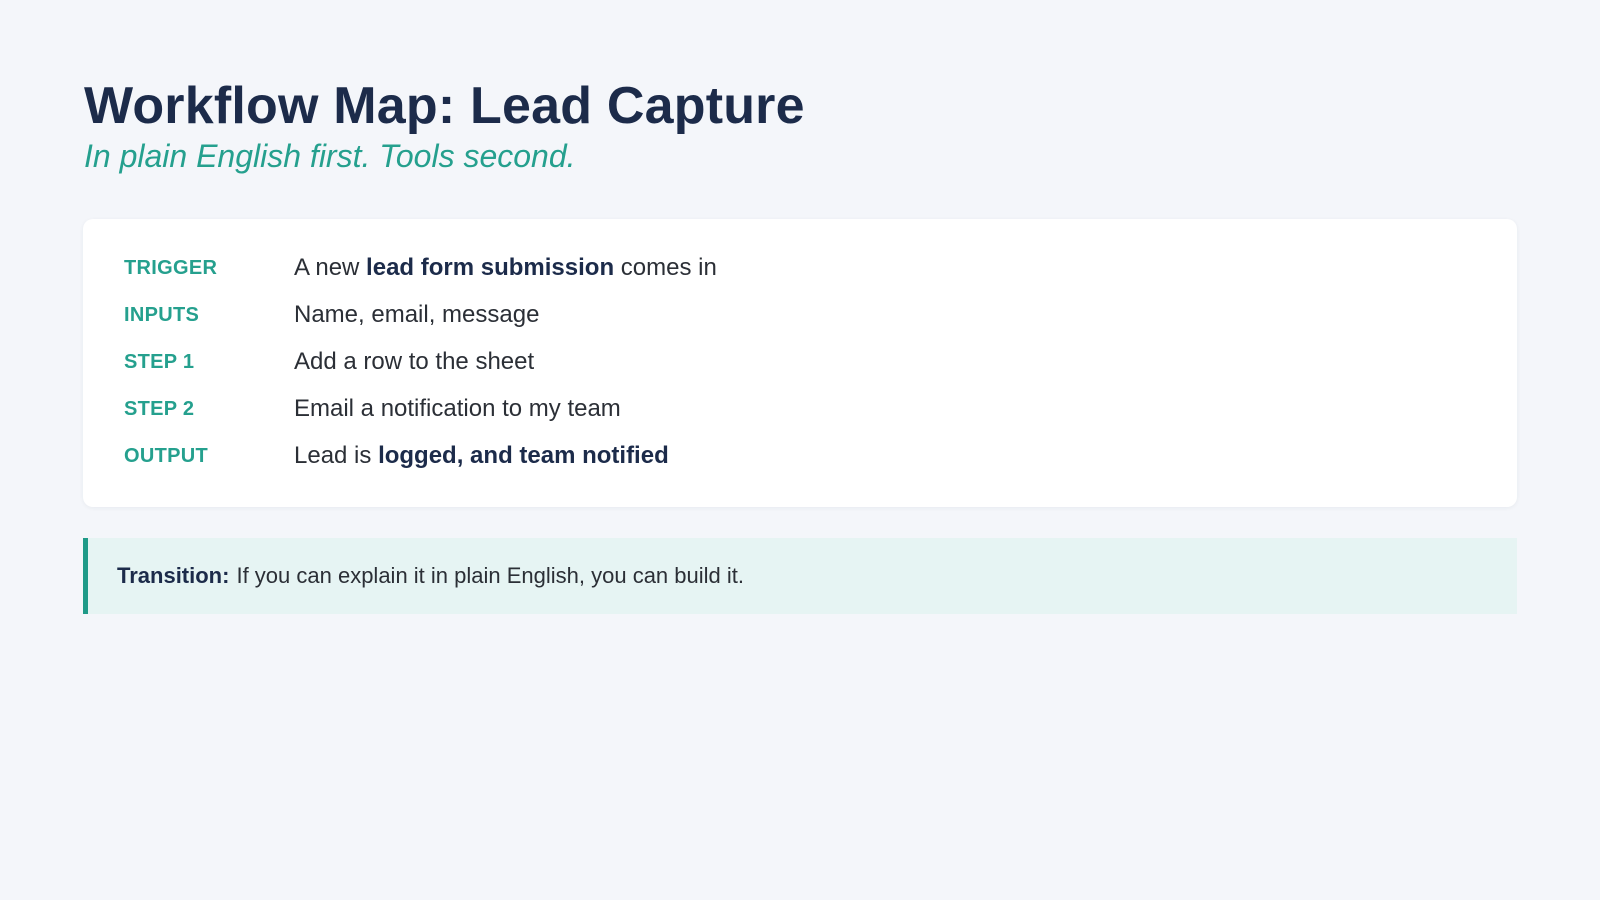 The width and height of the screenshot is (1600, 900). What do you see at coordinates (330, 156) in the screenshot?
I see `page-subtitle: In plain English first. Tools second.` at bounding box center [330, 156].